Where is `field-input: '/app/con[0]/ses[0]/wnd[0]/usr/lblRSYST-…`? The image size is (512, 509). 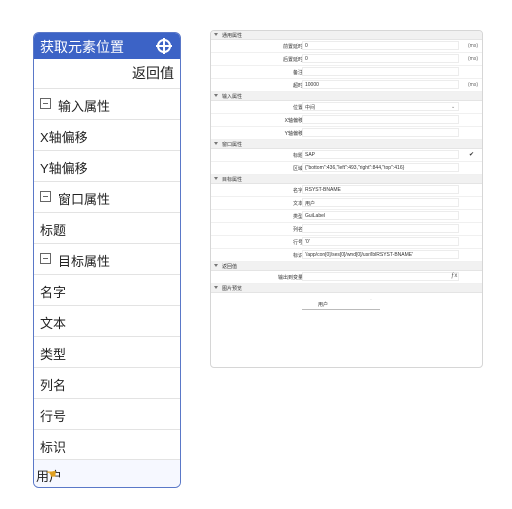 field-input: '/app/con[0]/ses[0]/wnd[0]/usr/lblRSYST-… is located at coordinates (380, 254).